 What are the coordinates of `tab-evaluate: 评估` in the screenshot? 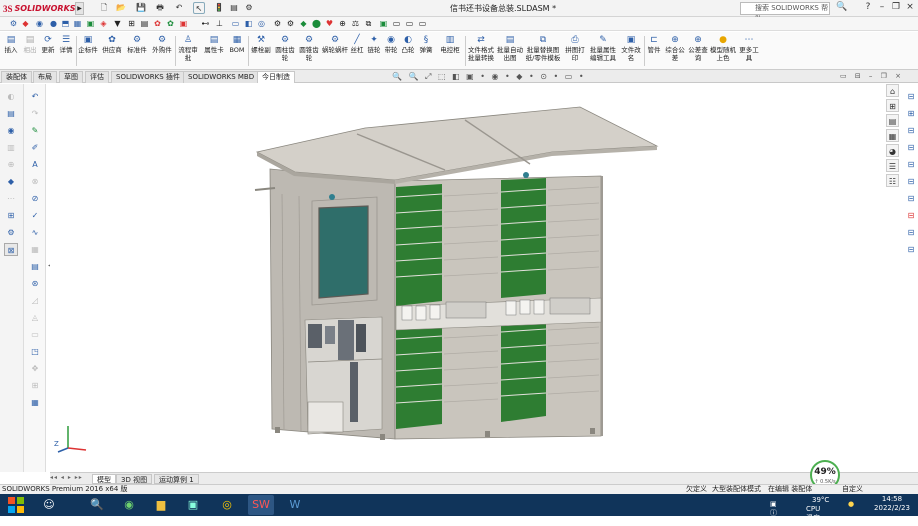 It's located at (97, 77).